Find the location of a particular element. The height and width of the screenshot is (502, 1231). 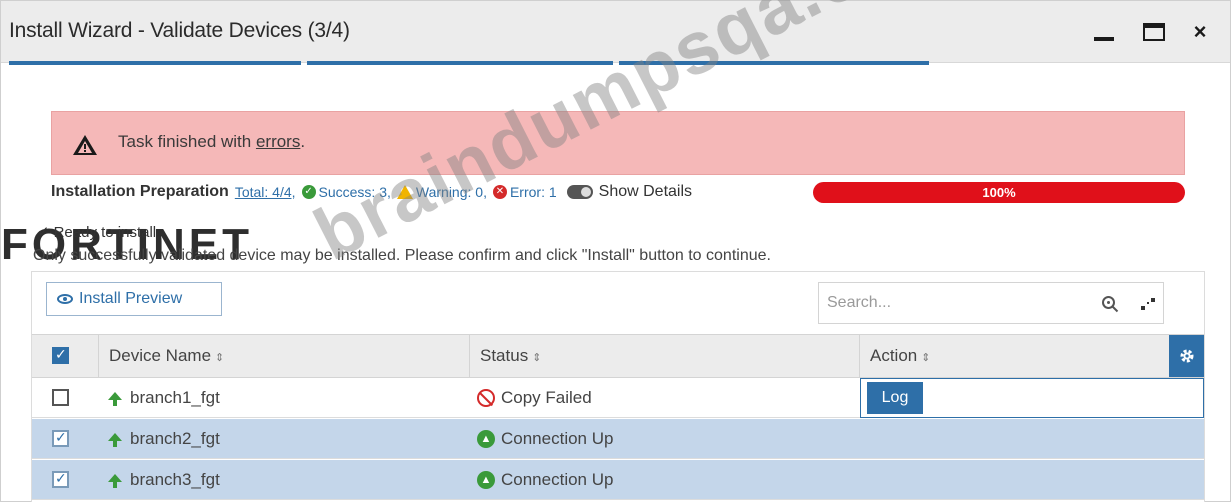

device-name-cell: branch3_fgt is located at coordinates (164, 480).